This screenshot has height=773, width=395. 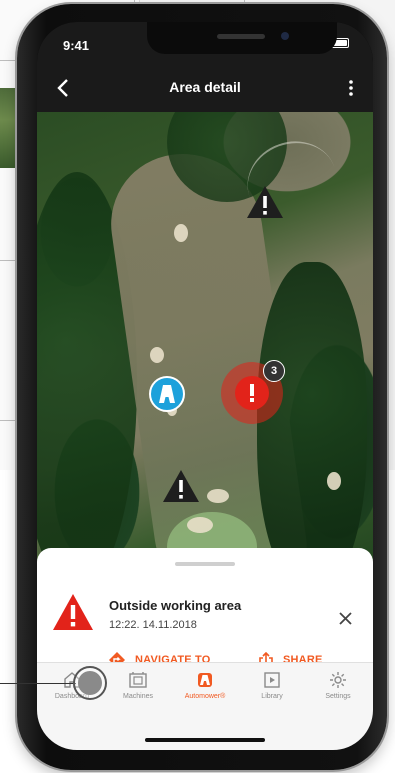 I want to click on tab-automower: Automower®, so click(x=205, y=685).